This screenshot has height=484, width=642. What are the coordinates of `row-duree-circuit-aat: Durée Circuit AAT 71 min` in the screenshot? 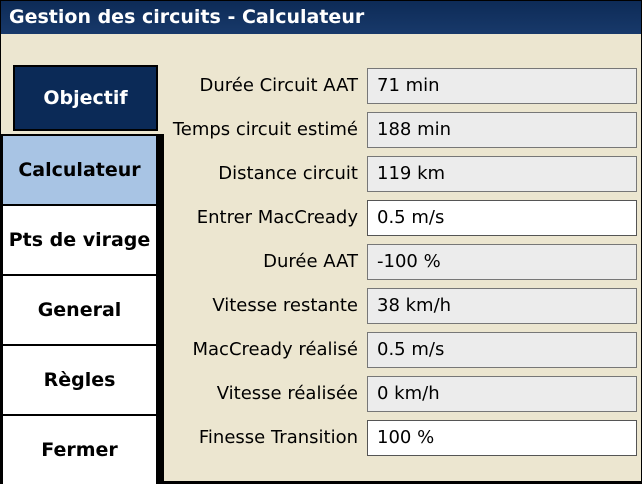 It's located at (401, 86).